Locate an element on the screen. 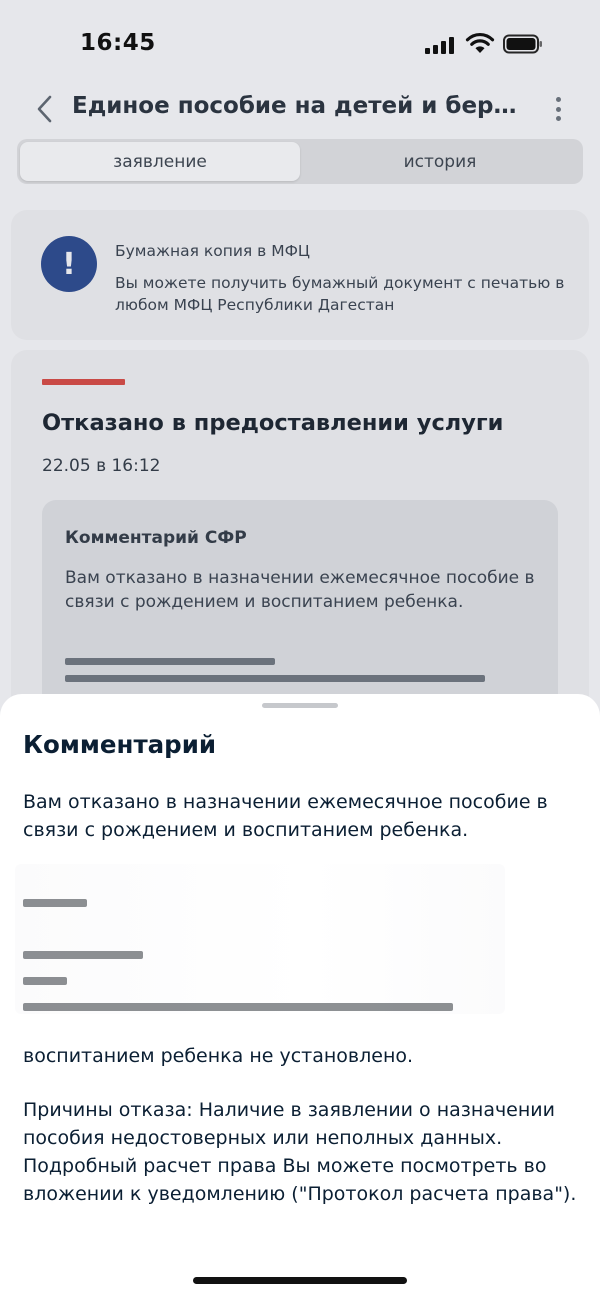  back-button is located at coordinates (44, 109).